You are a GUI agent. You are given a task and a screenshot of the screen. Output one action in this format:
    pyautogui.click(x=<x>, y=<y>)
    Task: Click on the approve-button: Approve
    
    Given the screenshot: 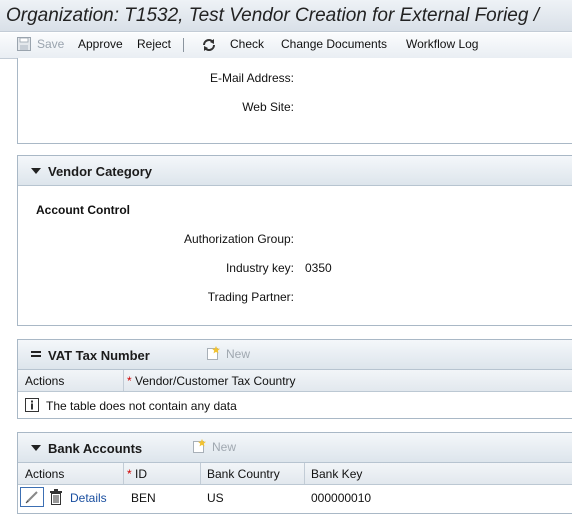 What is the action you would take?
    pyautogui.click(x=100, y=44)
    